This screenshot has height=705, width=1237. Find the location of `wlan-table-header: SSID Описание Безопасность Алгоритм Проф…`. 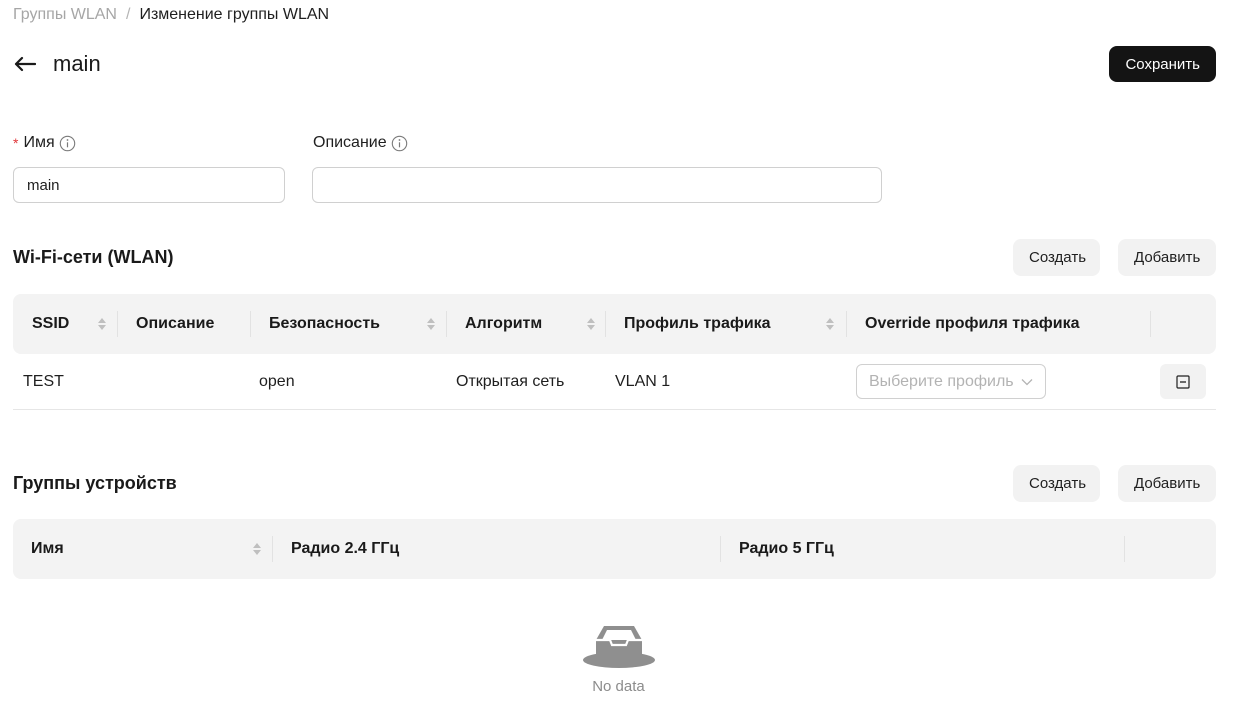

wlan-table-header: SSID Описание Безопасность Алгоритм Проф… is located at coordinates (614, 324).